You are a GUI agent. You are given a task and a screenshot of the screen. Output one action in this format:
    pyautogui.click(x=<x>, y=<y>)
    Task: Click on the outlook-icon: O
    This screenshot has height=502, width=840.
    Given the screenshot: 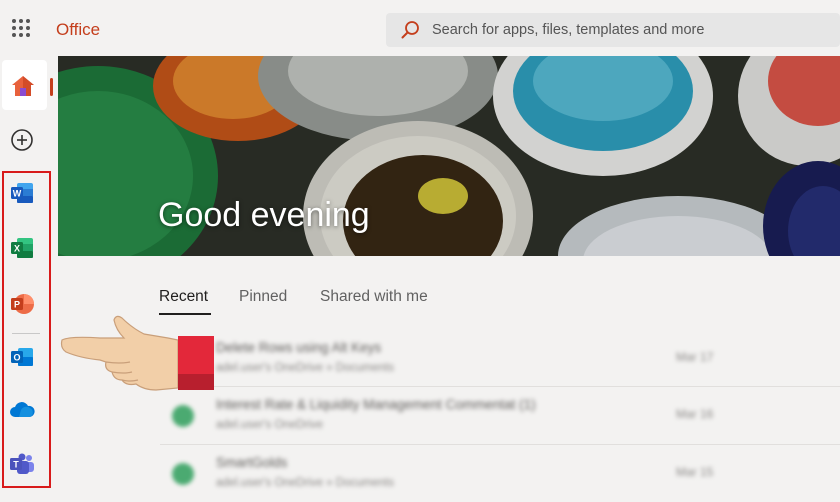 What is the action you would take?
    pyautogui.click(x=22, y=359)
    